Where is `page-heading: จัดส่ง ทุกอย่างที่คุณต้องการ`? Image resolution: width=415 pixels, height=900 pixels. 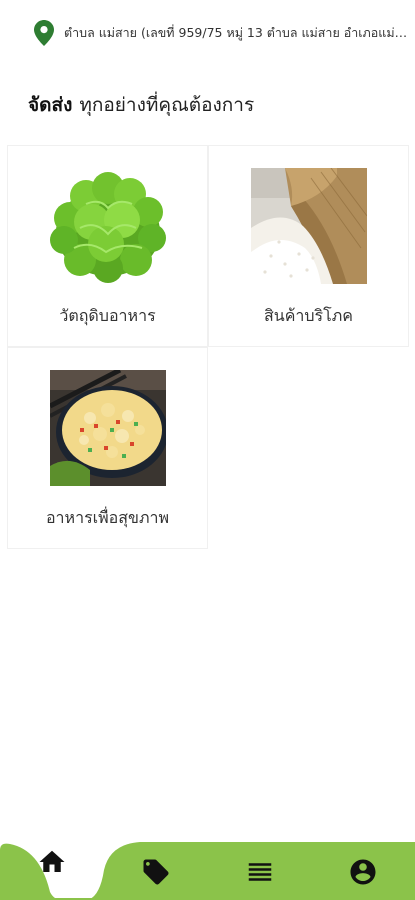
page-heading: จัดส่ง ทุกอย่างที่คุณต้องการ is located at coordinates (141, 105).